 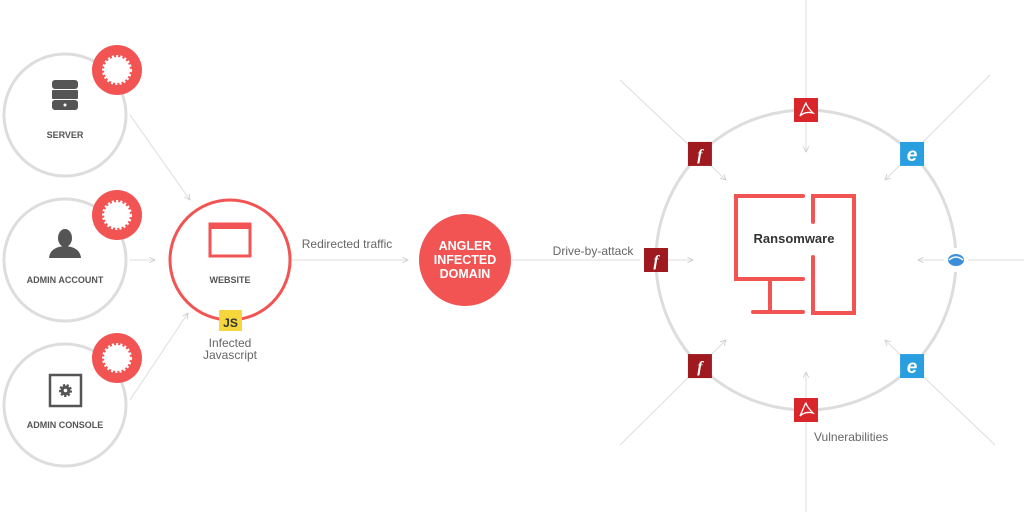 I want to click on website-label: WEBSITE, so click(x=229, y=280).